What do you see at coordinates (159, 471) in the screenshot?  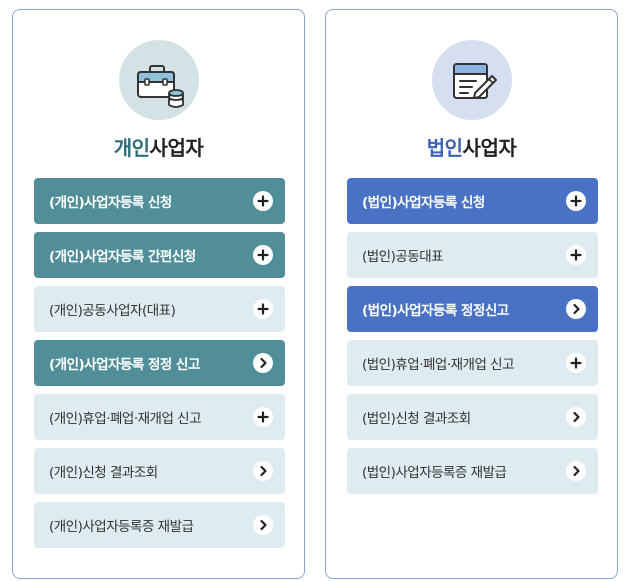 I see `personal-button-6: (개인)신청 결과조회` at bounding box center [159, 471].